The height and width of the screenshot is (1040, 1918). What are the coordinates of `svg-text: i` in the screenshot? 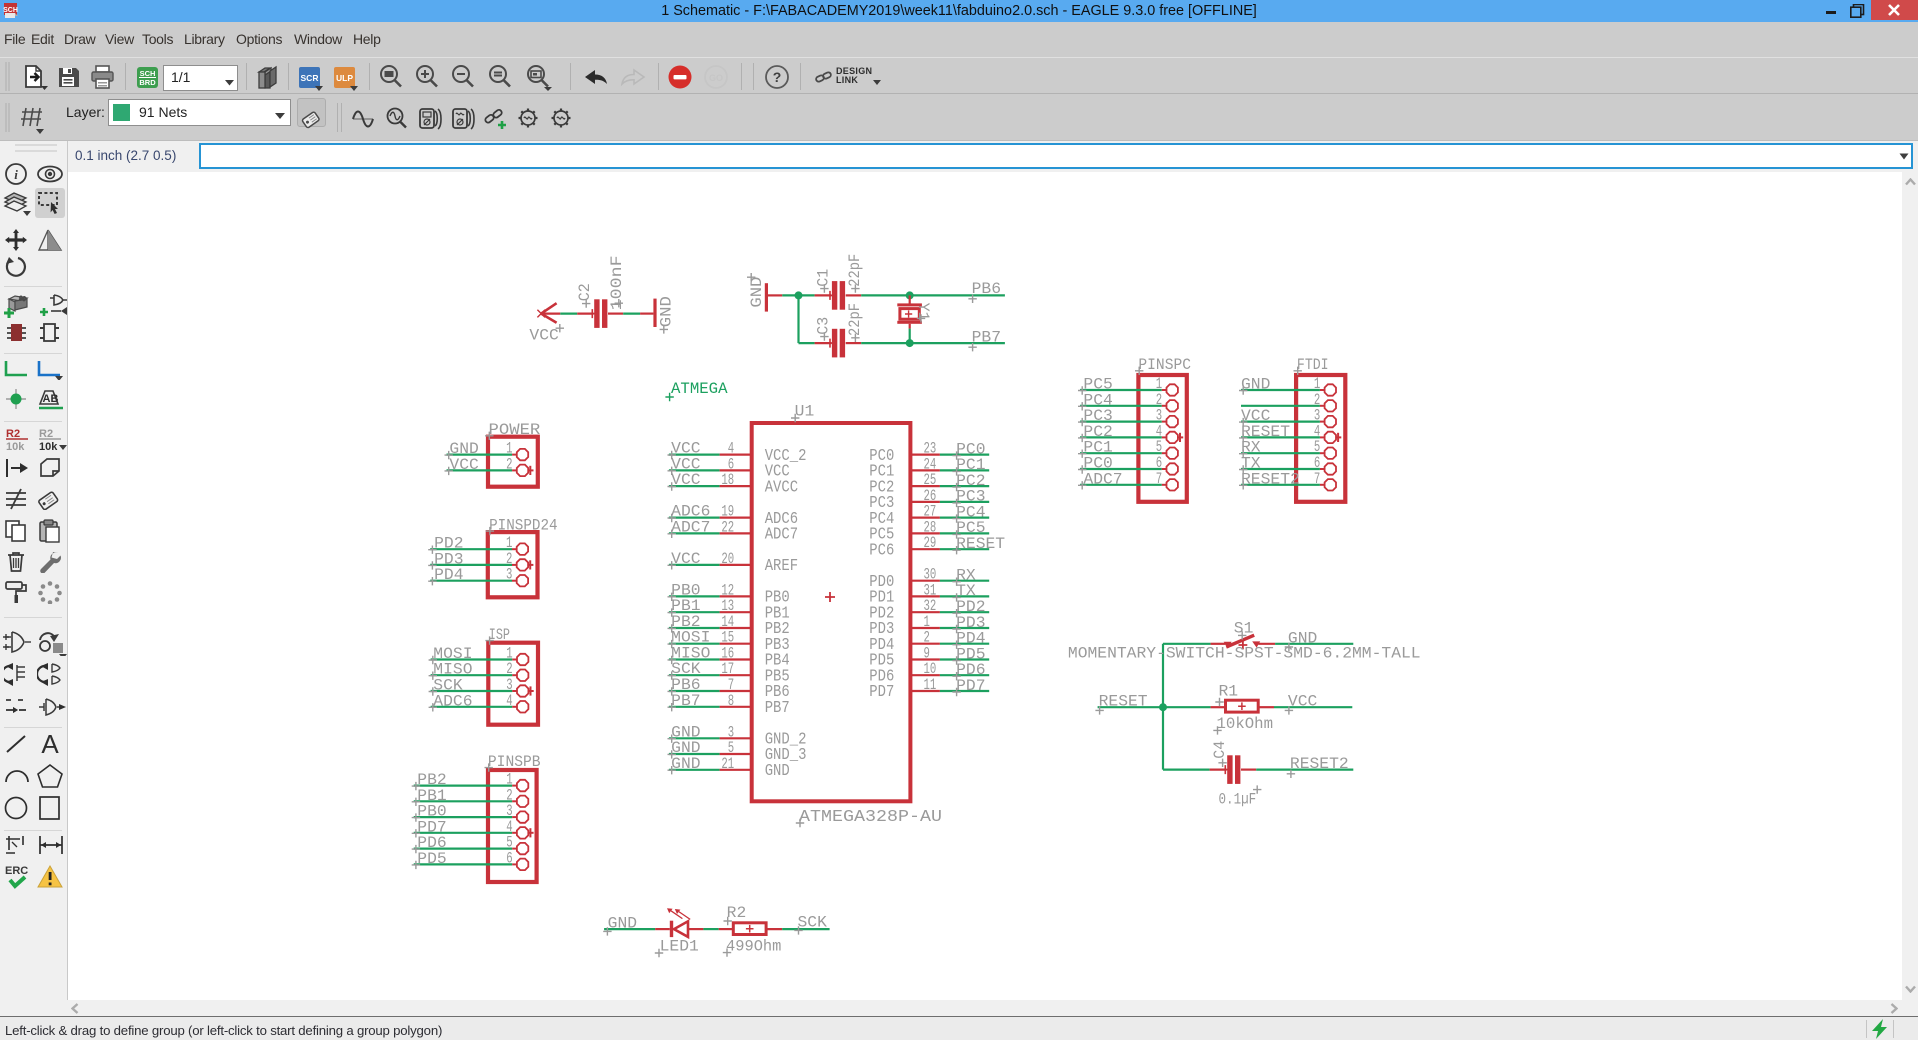 It's located at (16, 174).